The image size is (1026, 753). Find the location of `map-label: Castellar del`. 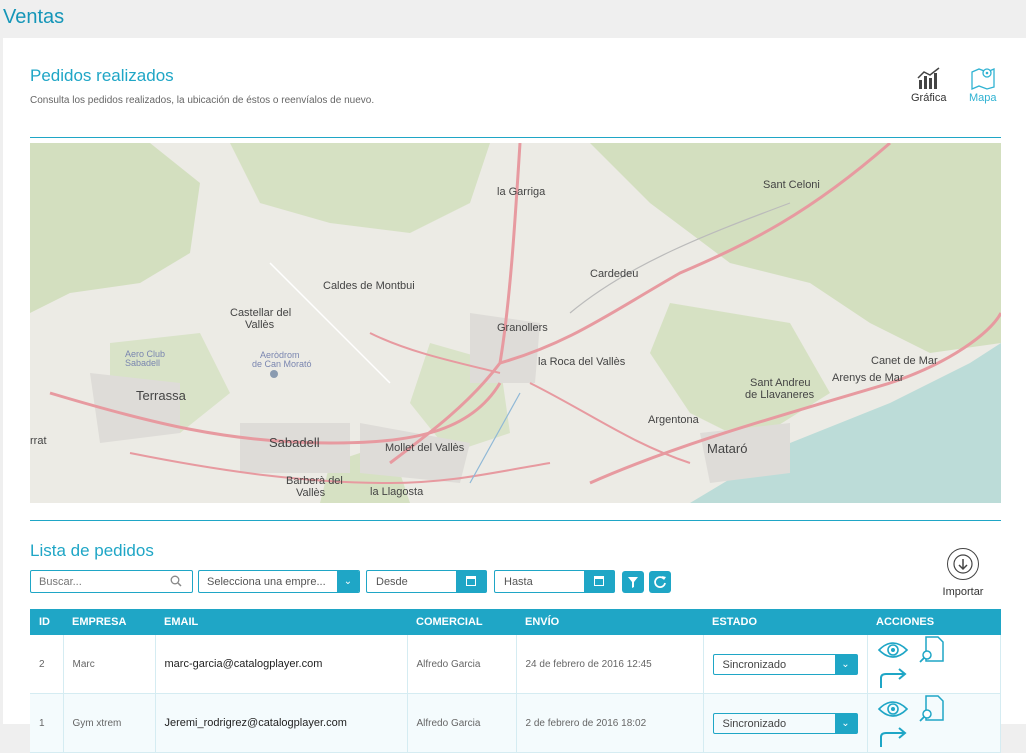

map-label: Castellar del is located at coordinates (261, 313).